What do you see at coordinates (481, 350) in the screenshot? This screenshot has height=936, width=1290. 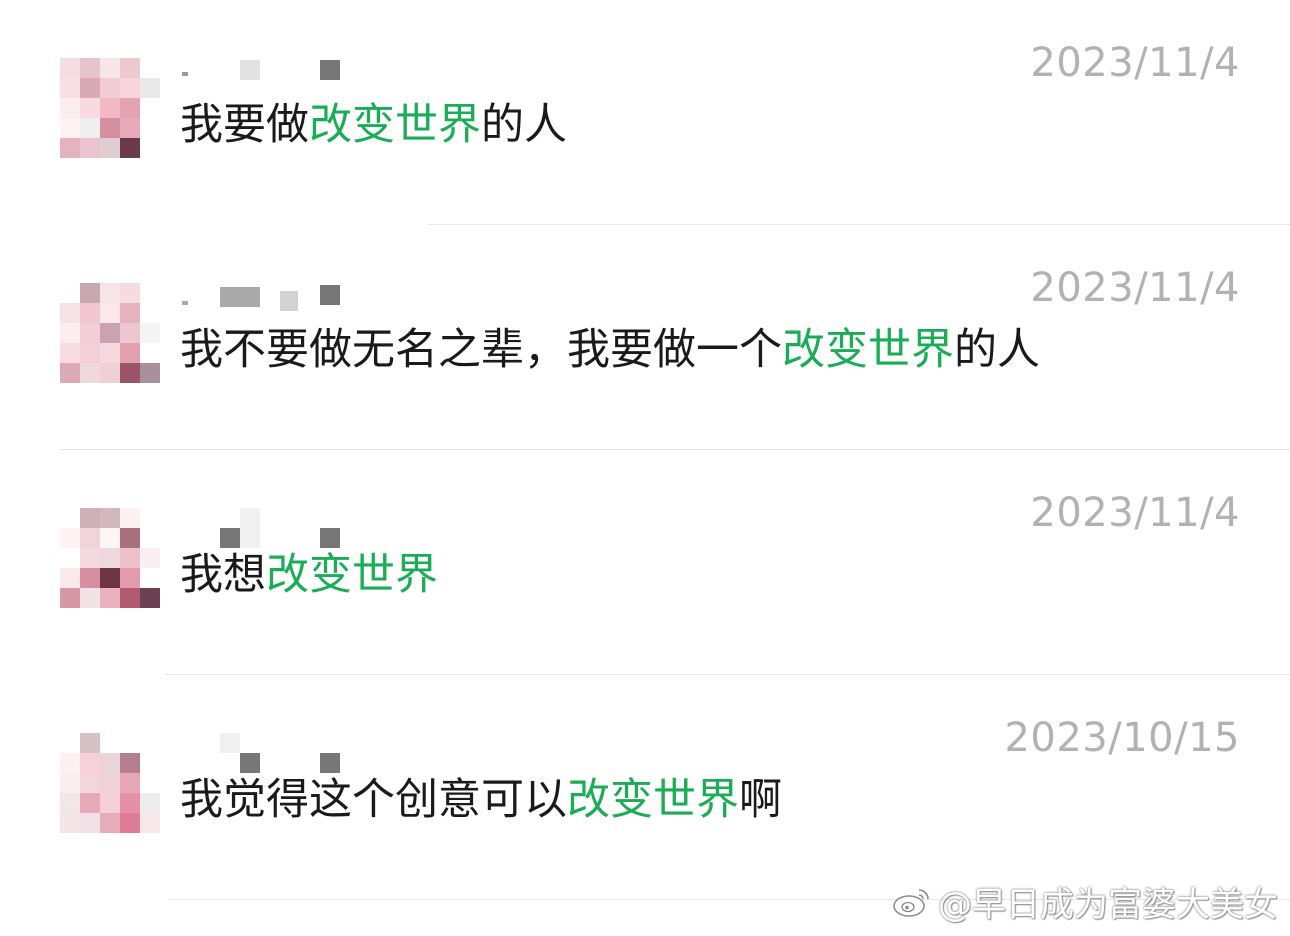 I see `snippet-text: 我不要做无名之辈，我要做一个` at bounding box center [481, 350].